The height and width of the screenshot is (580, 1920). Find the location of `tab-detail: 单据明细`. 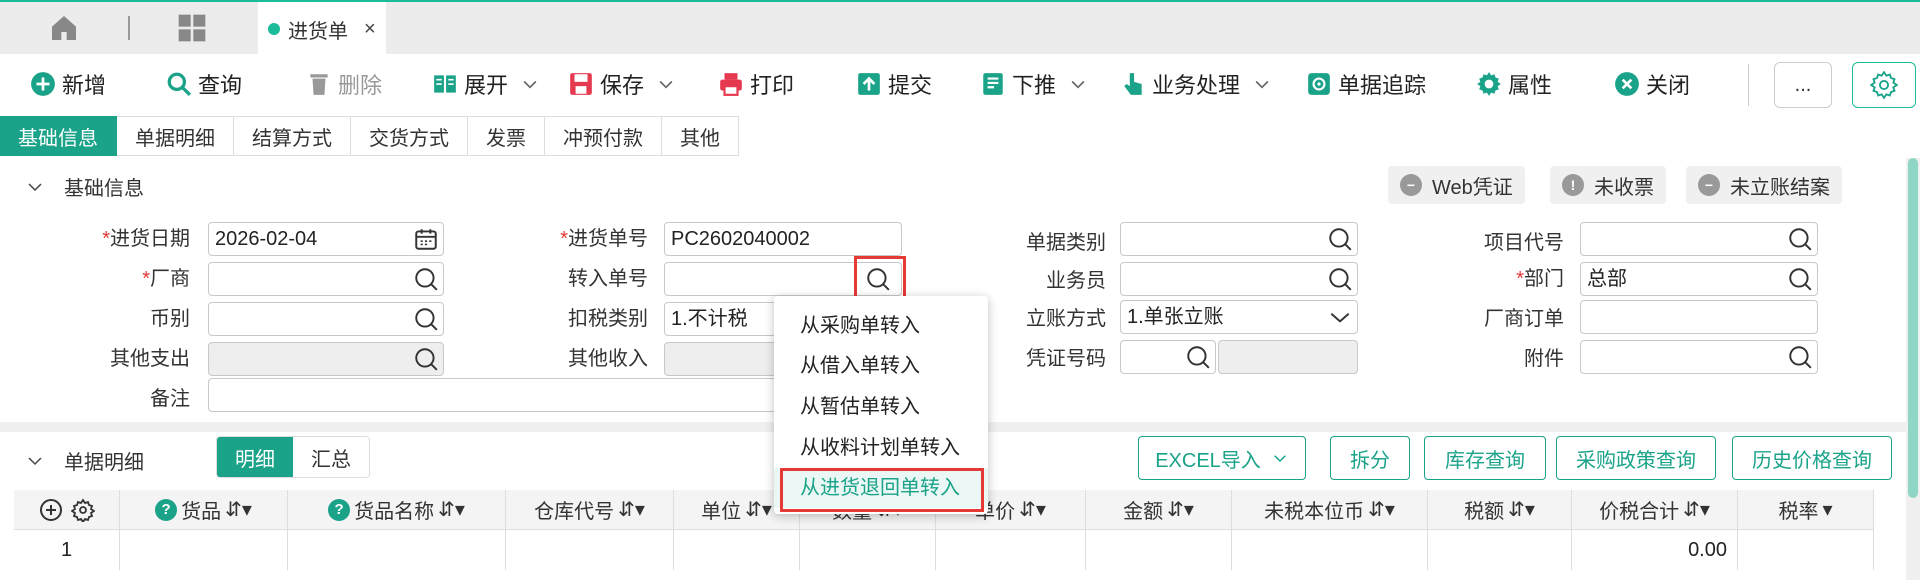

tab-detail: 单据明细 is located at coordinates (175, 136).